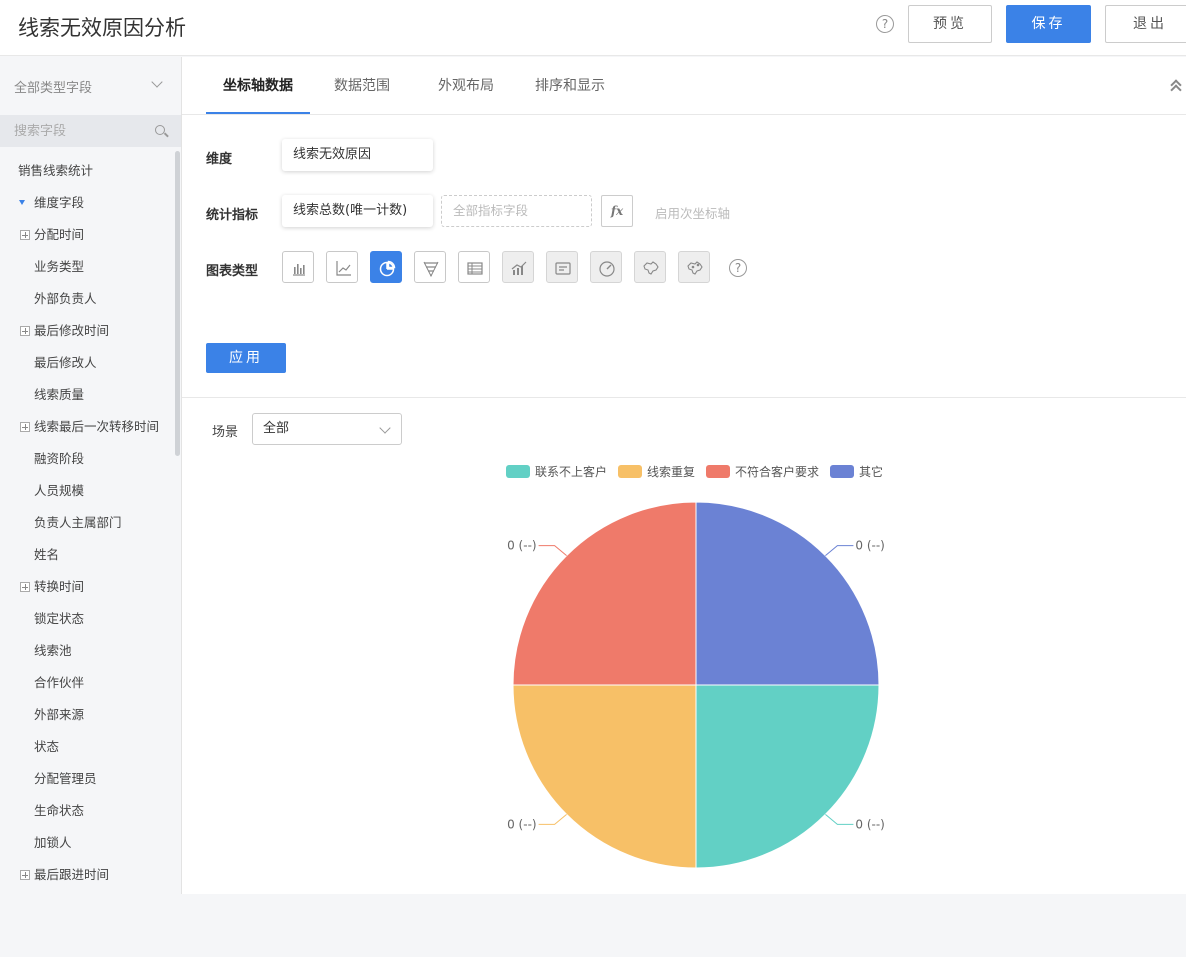 The height and width of the screenshot is (957, 1186). Describe the element at coordinates (87, 523) in the screenshot. I see `sidebar-item: 负责人主属部门` at that location.